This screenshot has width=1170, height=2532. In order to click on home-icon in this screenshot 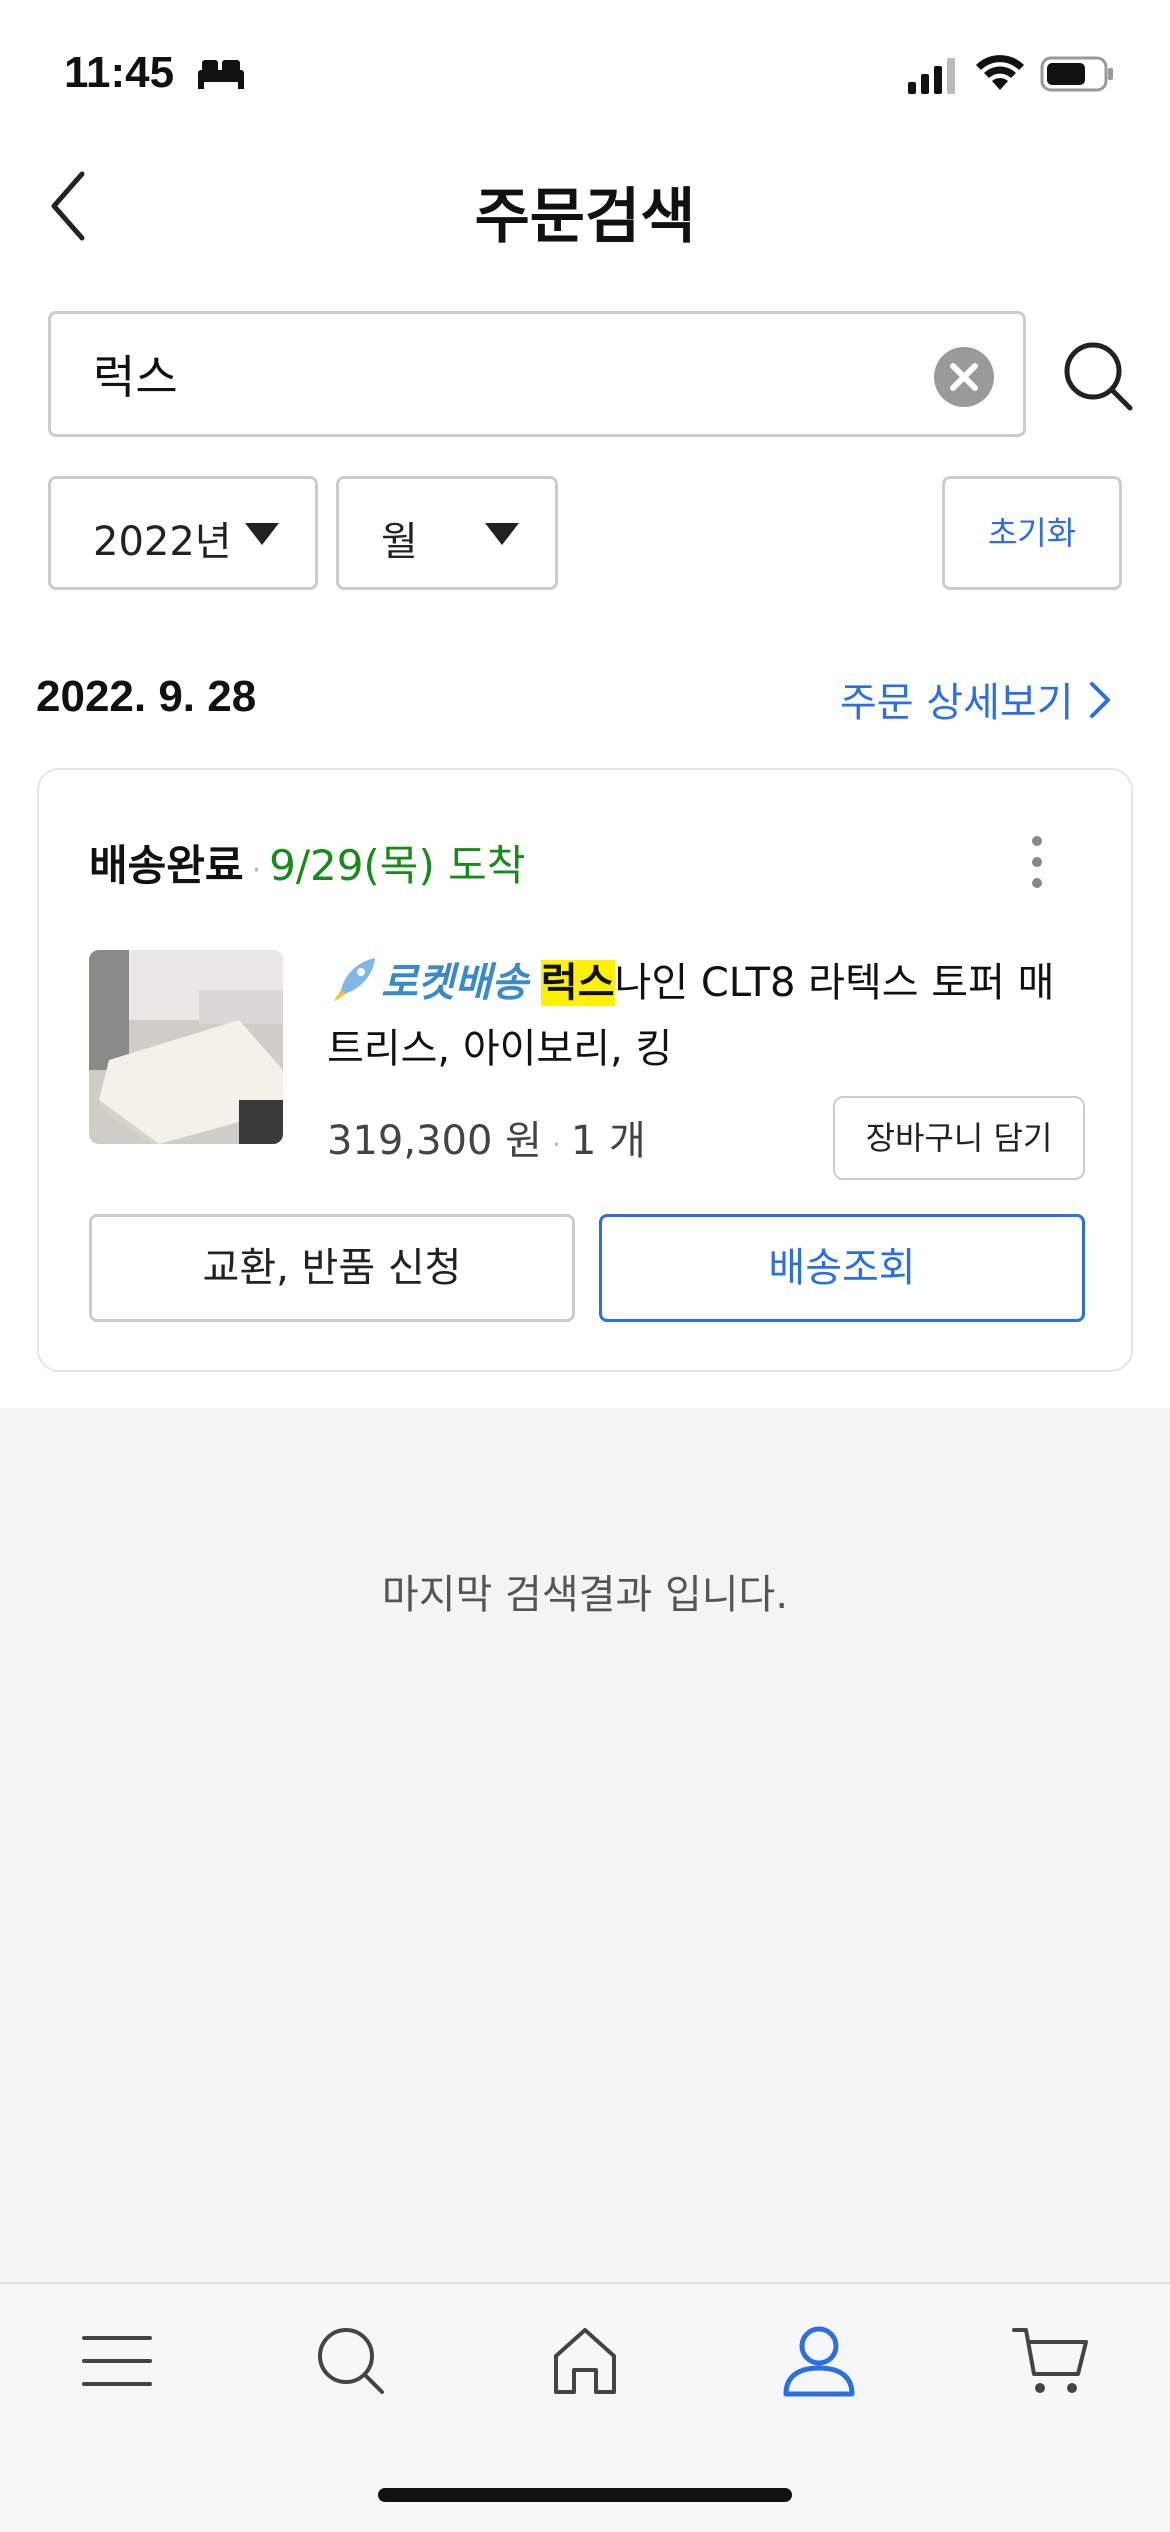, I will do `click(585, 2361)`.